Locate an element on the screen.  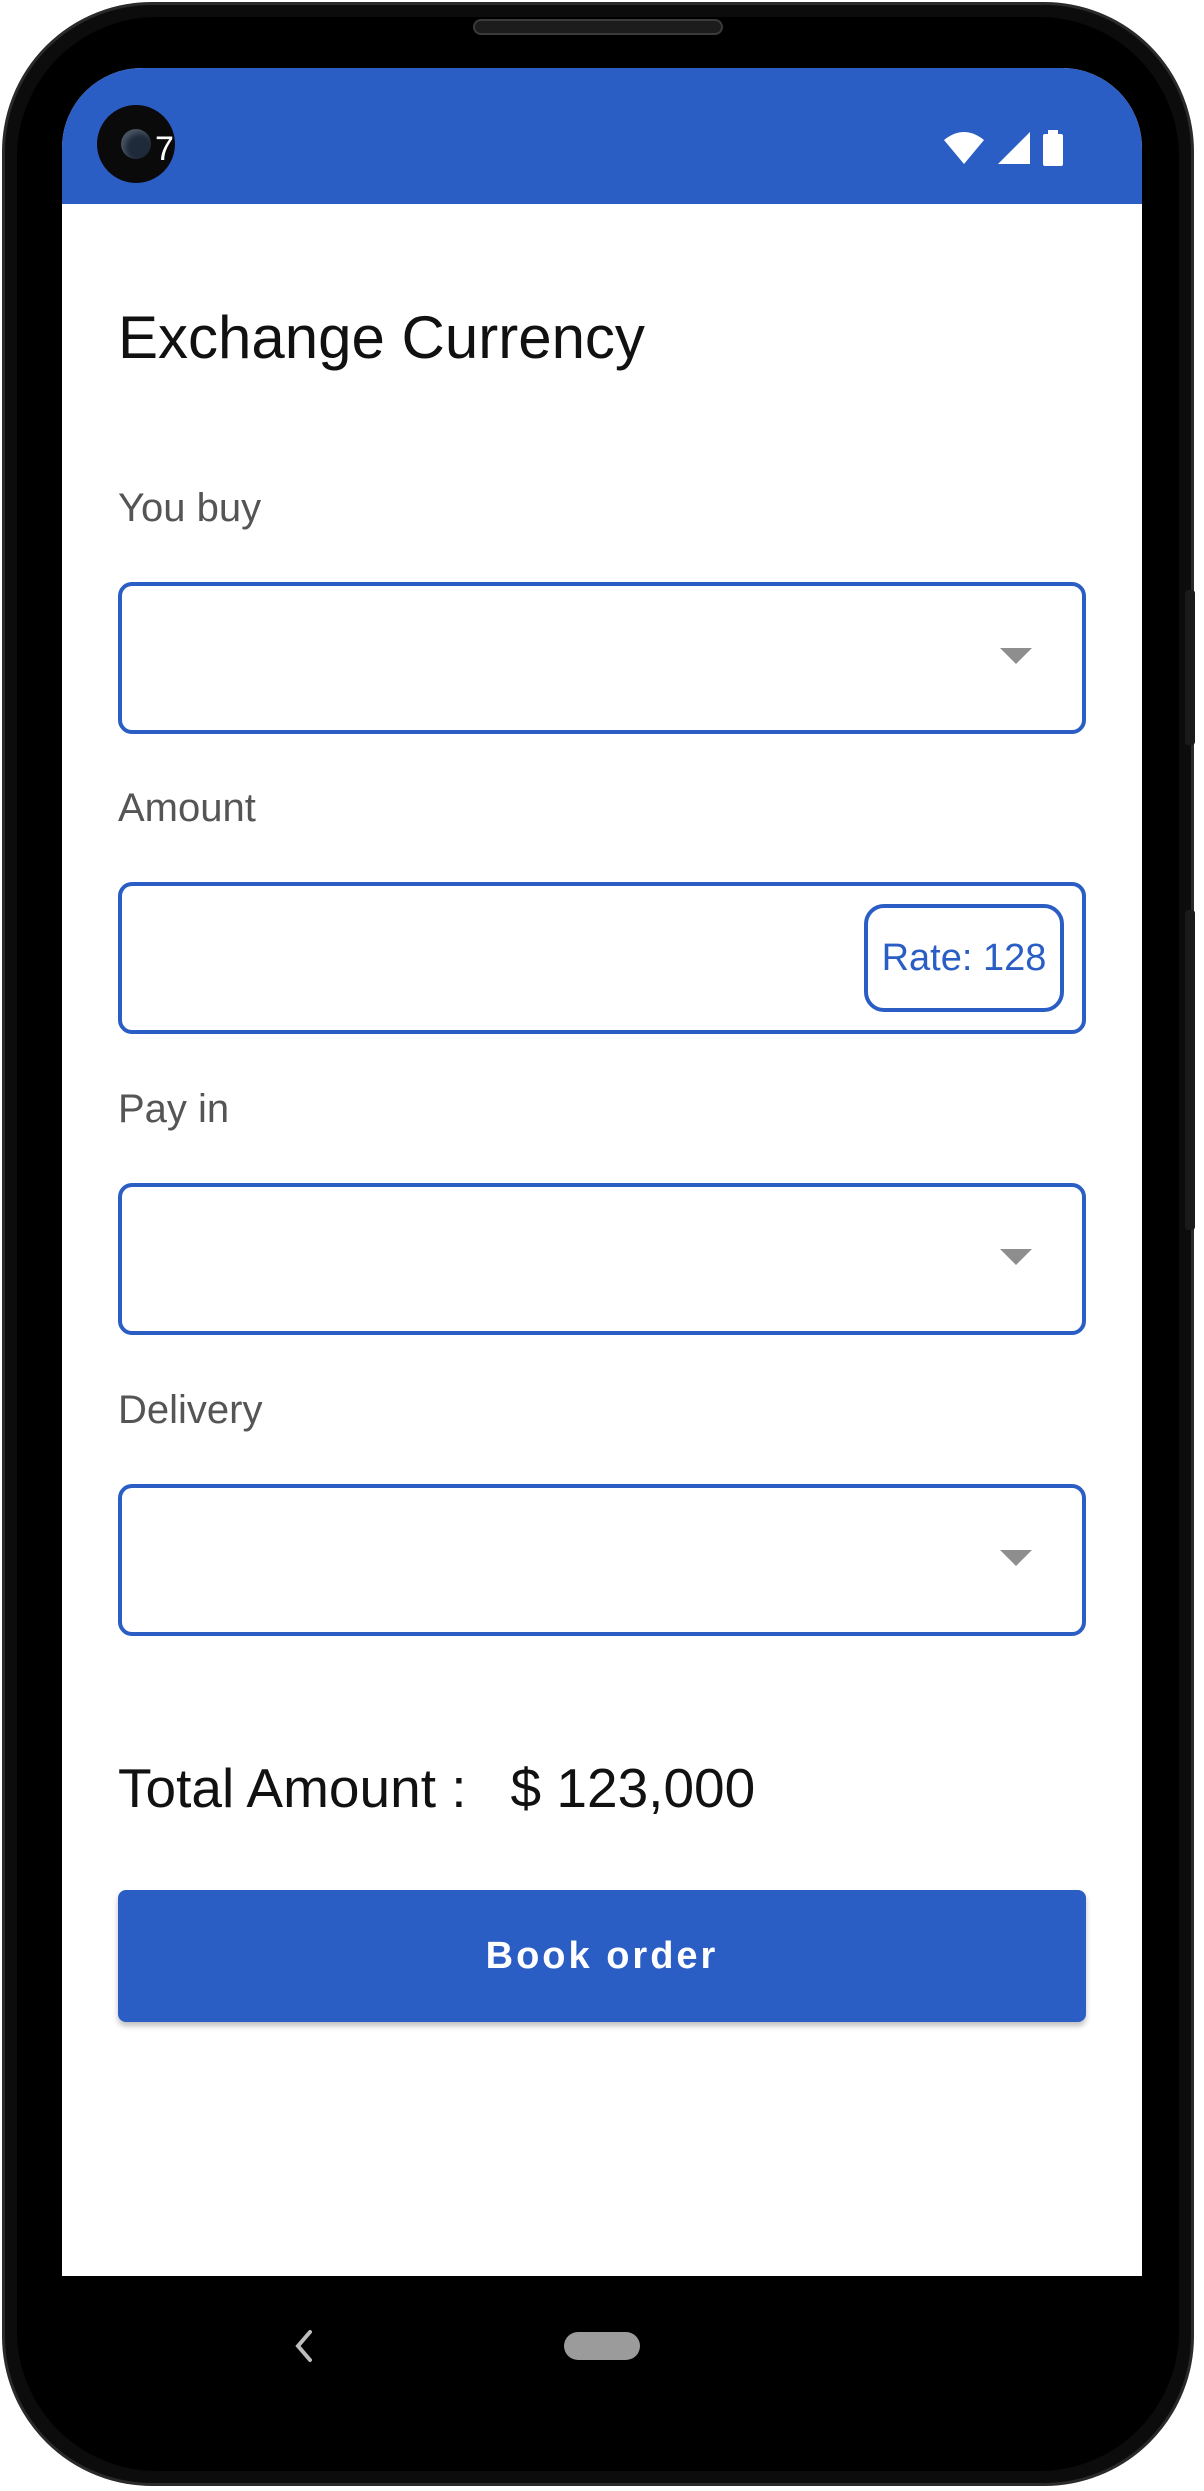
earpiece-speaker is located at coordinates (598, 27).